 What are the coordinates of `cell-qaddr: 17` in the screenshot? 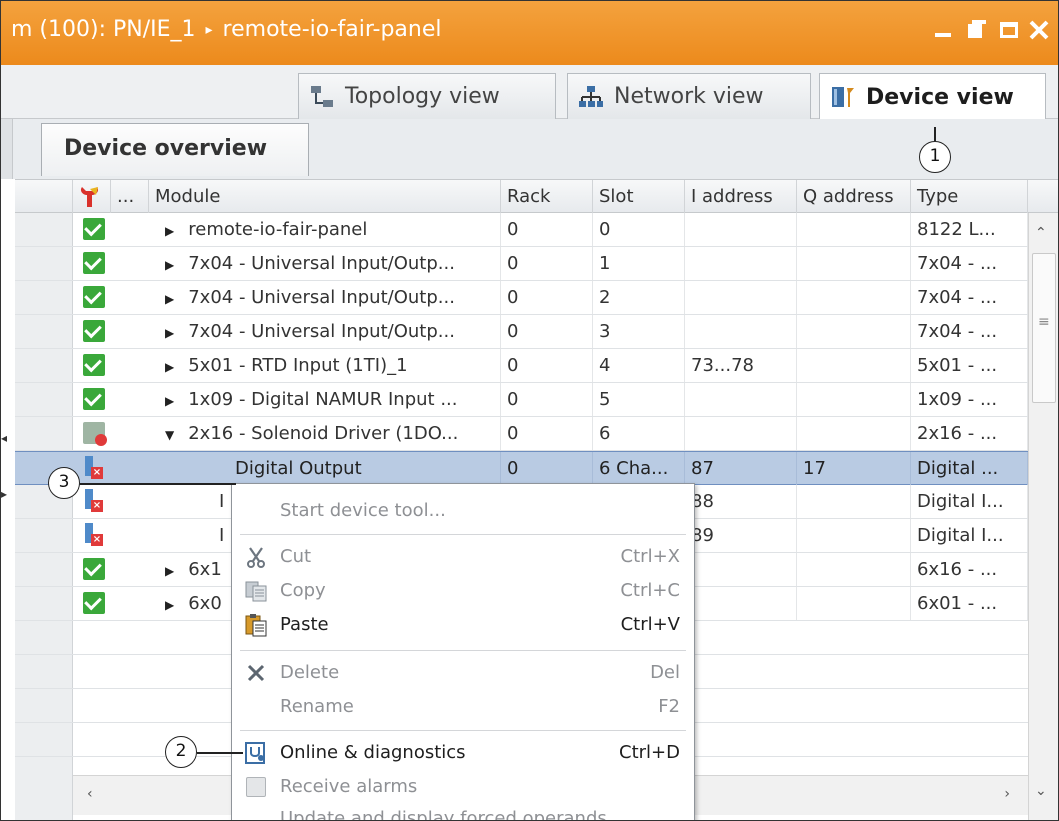 It's located at (854, 468).